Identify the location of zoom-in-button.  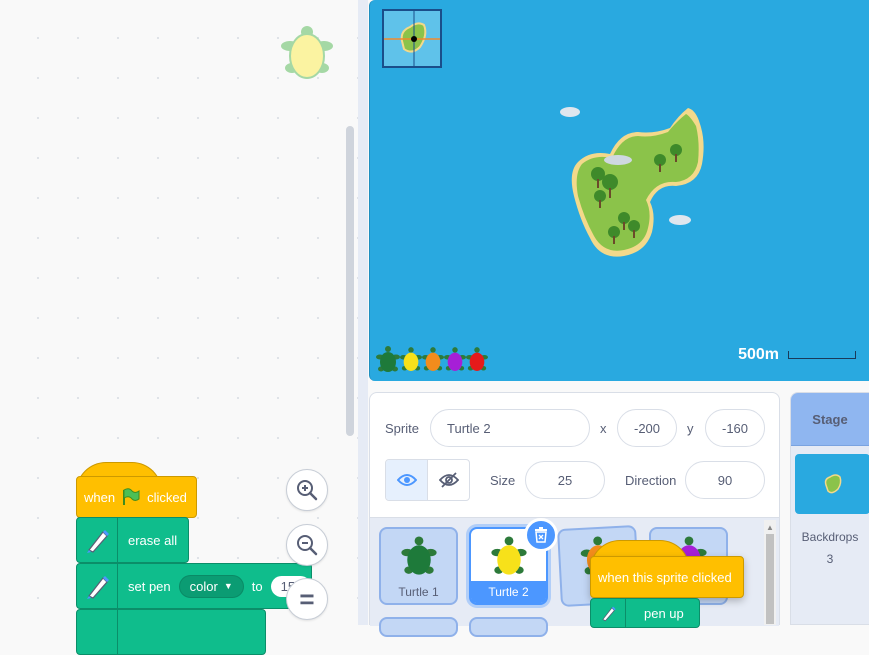
(307, 490).